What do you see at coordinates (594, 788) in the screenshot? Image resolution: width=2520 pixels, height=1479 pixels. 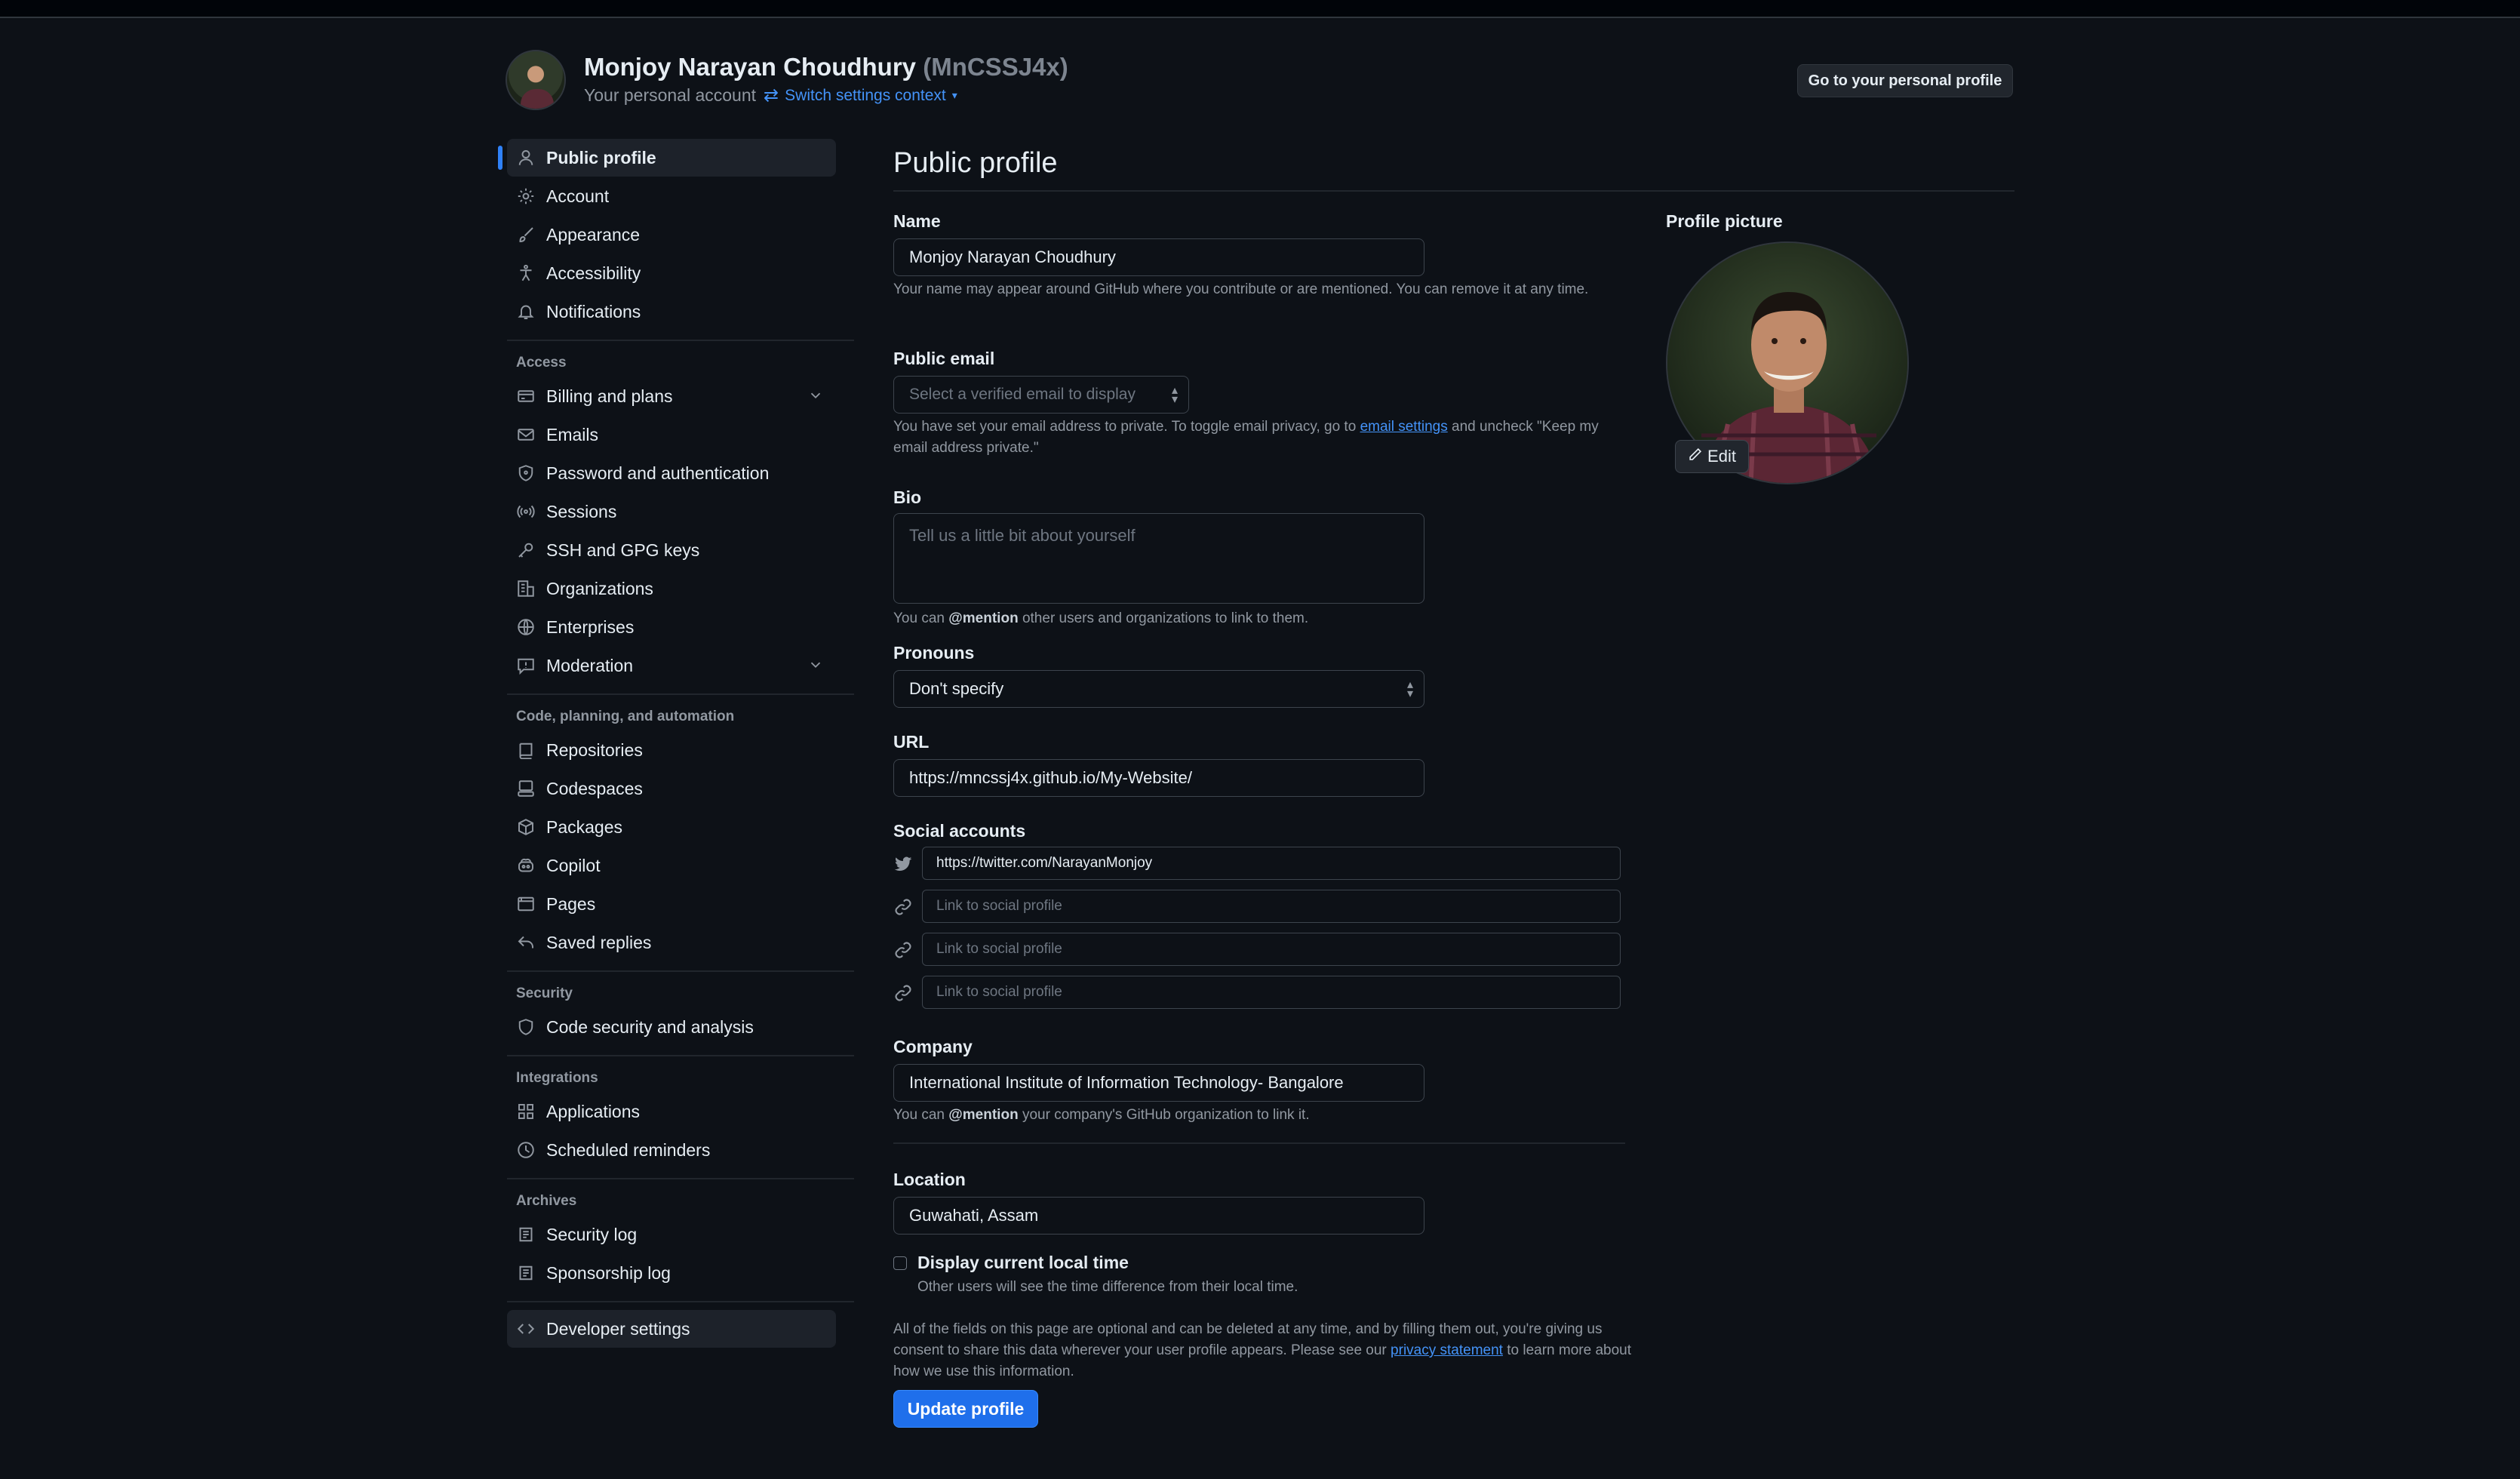 I see `sidebar-item-label: Codespaces` at bounding box center [594, 788].